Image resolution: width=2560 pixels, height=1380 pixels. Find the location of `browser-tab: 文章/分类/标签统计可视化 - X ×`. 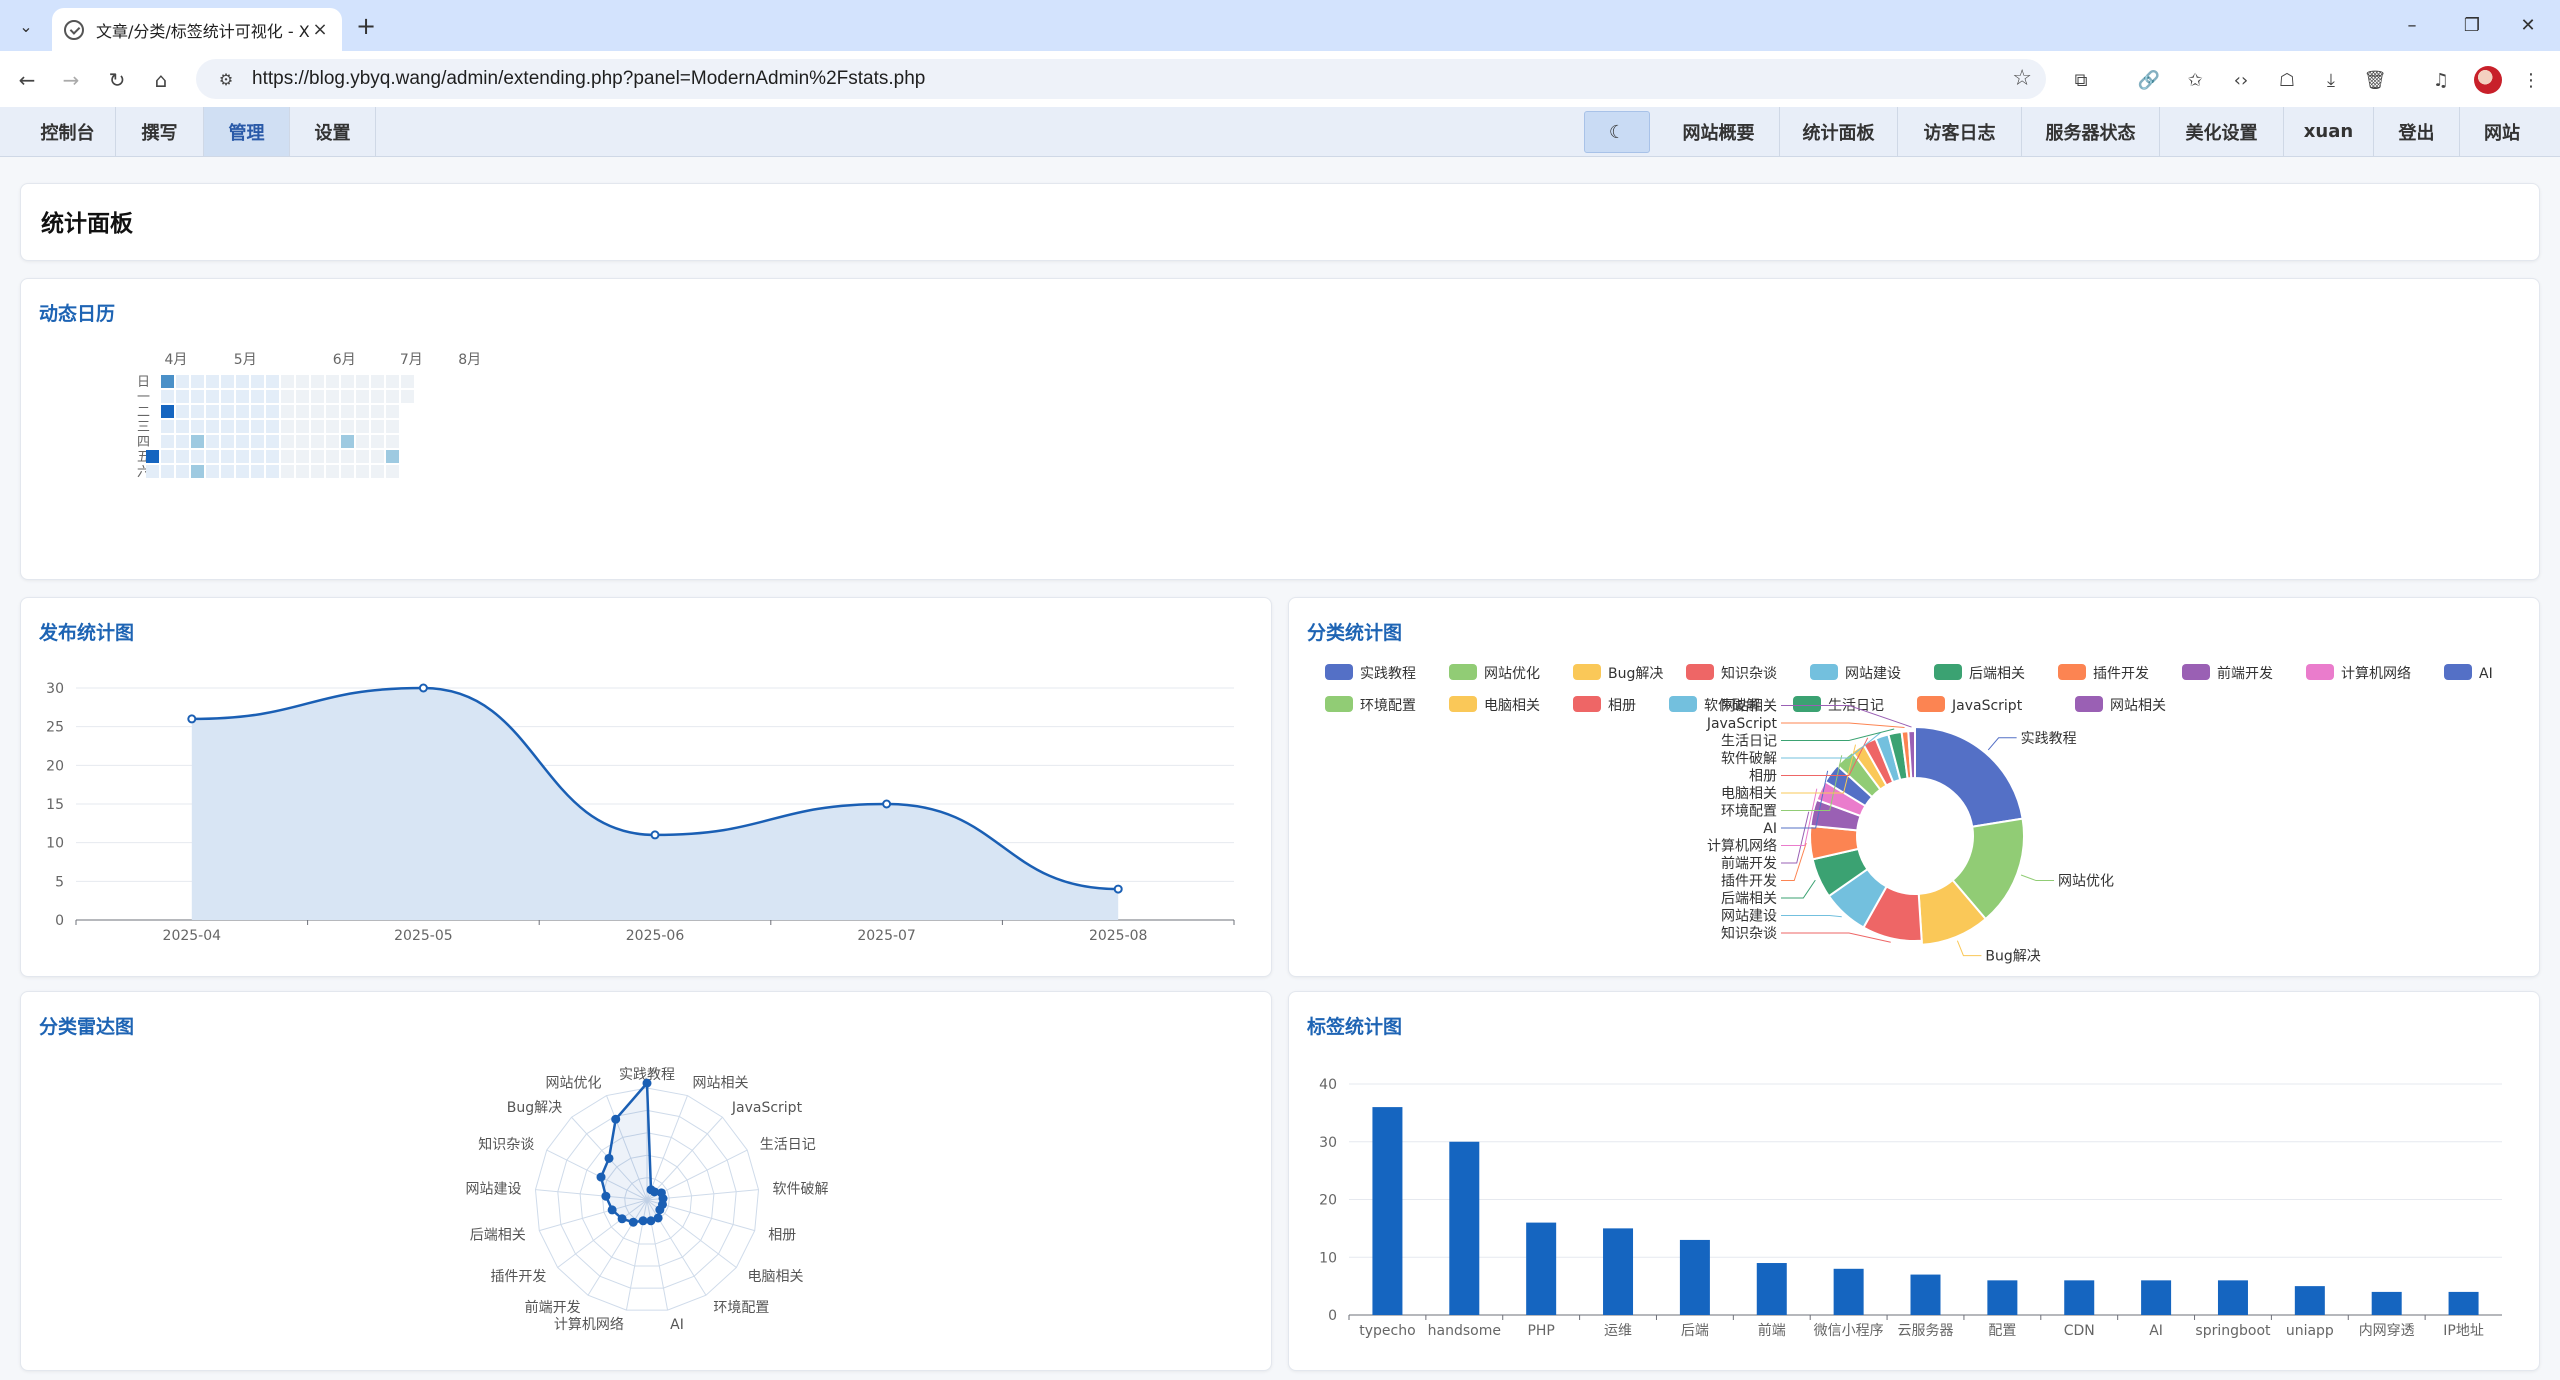

browser-tab: 文章/分类/标签统计可视化 - X × is located at coordinates (197, 29).